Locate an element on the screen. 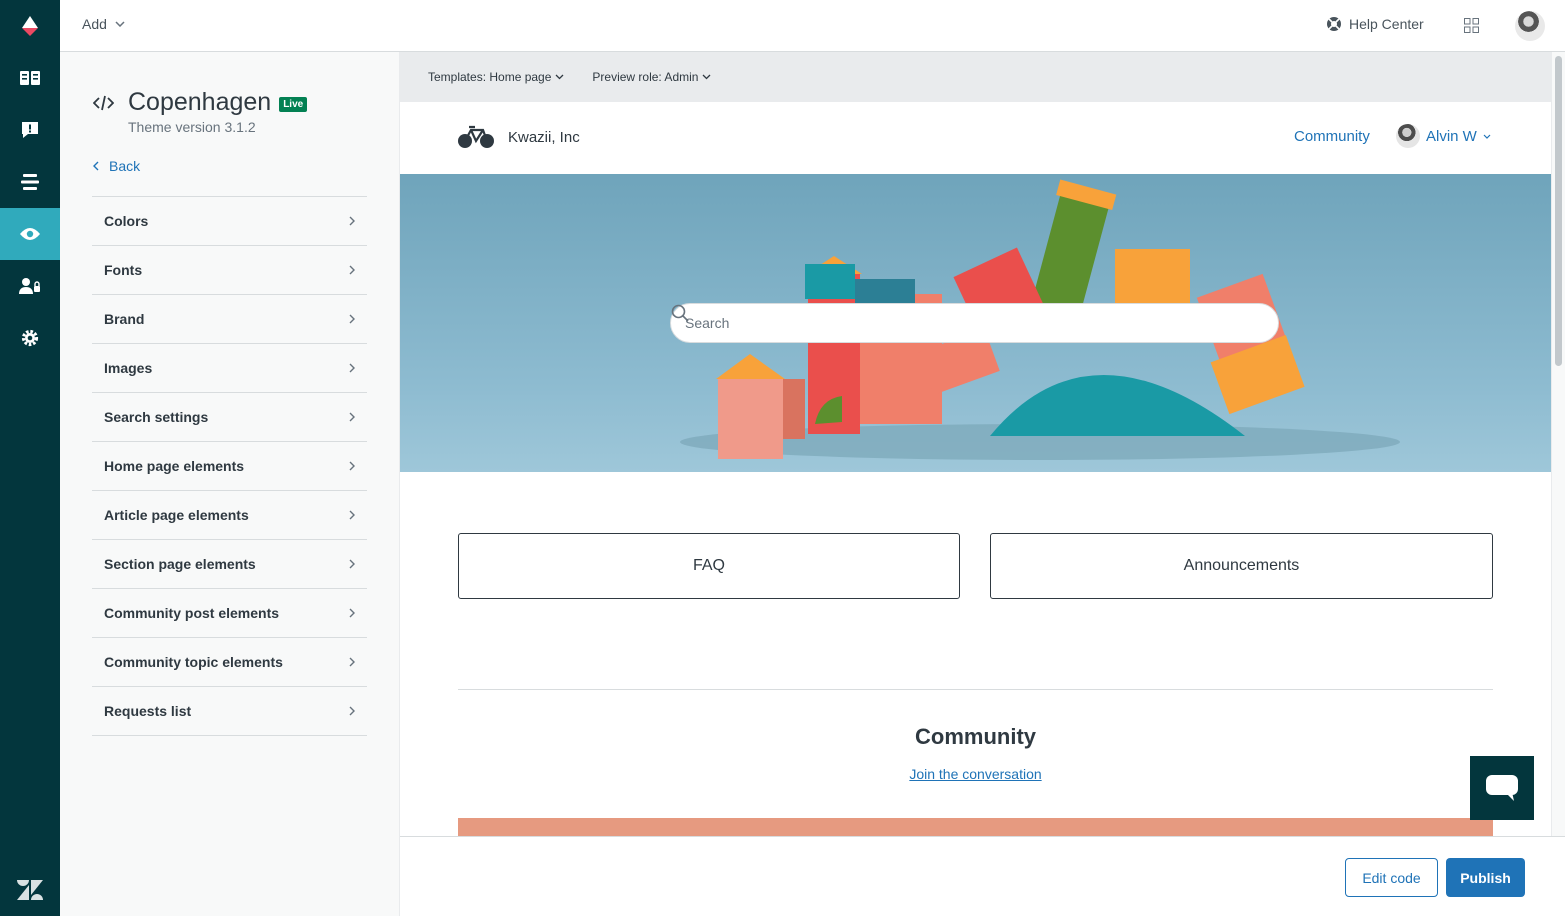  menu-item-label: Brand is located at coordinates (124, 319).